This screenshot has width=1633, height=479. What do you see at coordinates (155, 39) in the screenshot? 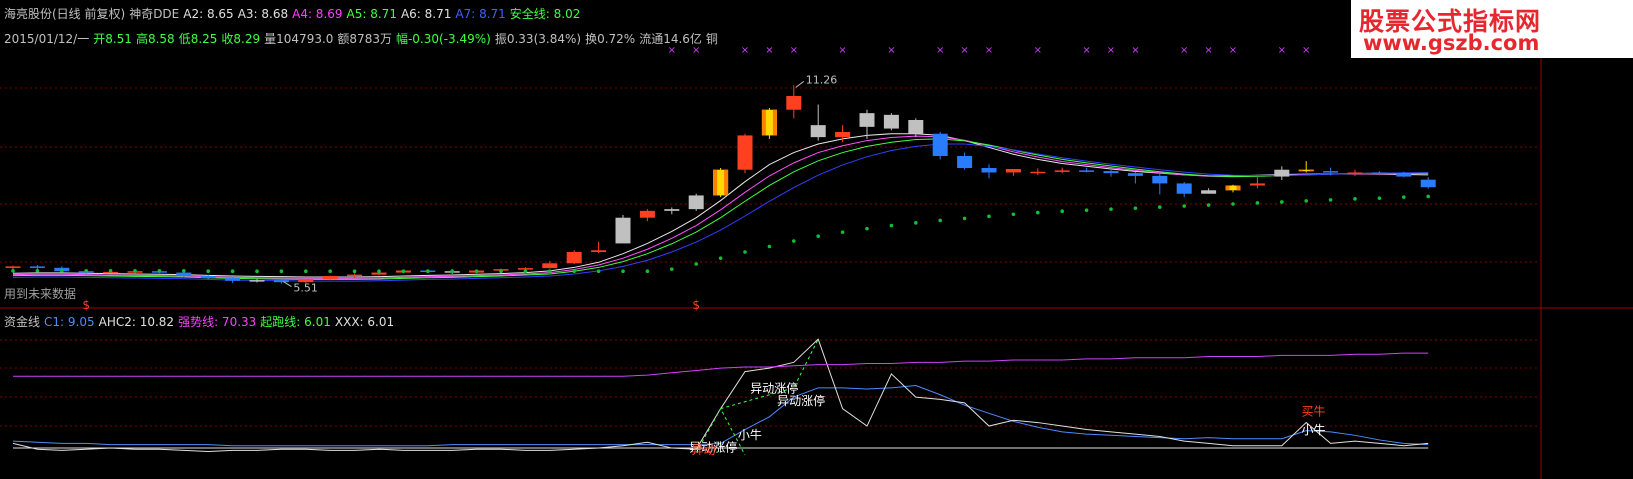
I see `info-item-2: 高8.58` at bounding box center [155, 39].